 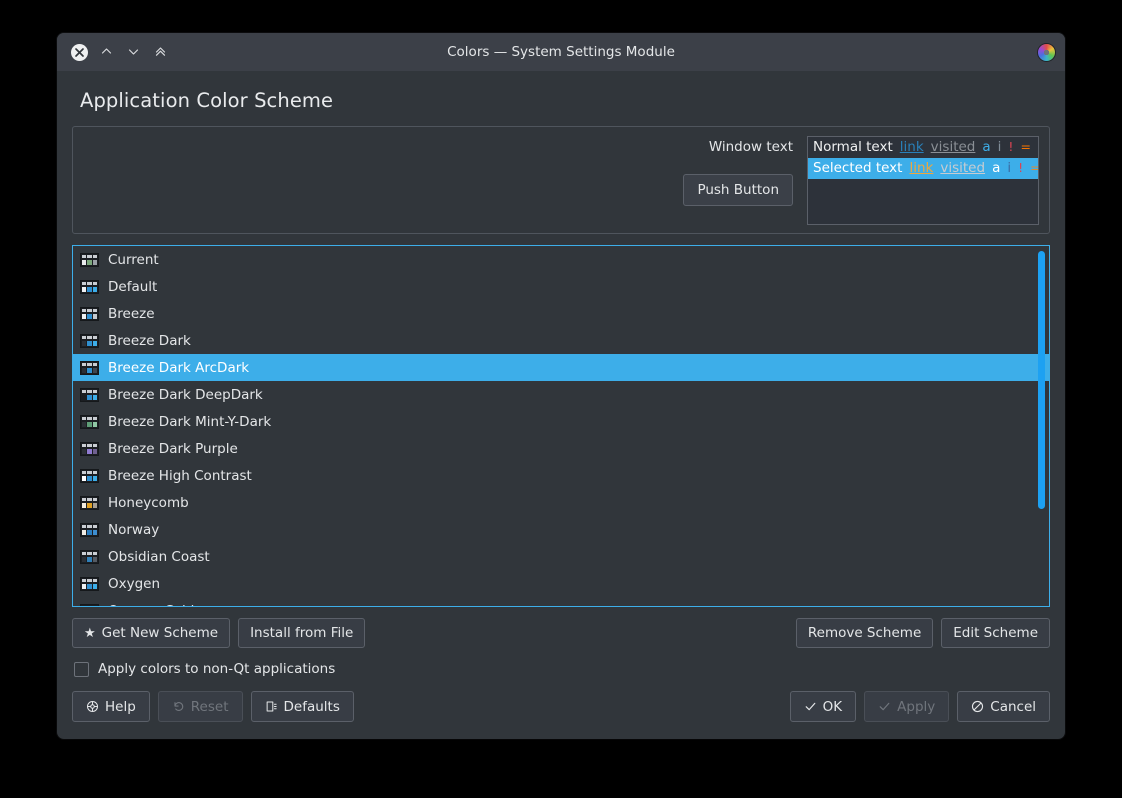 I want to click on shade-up-button, so click(x=106, y=52).